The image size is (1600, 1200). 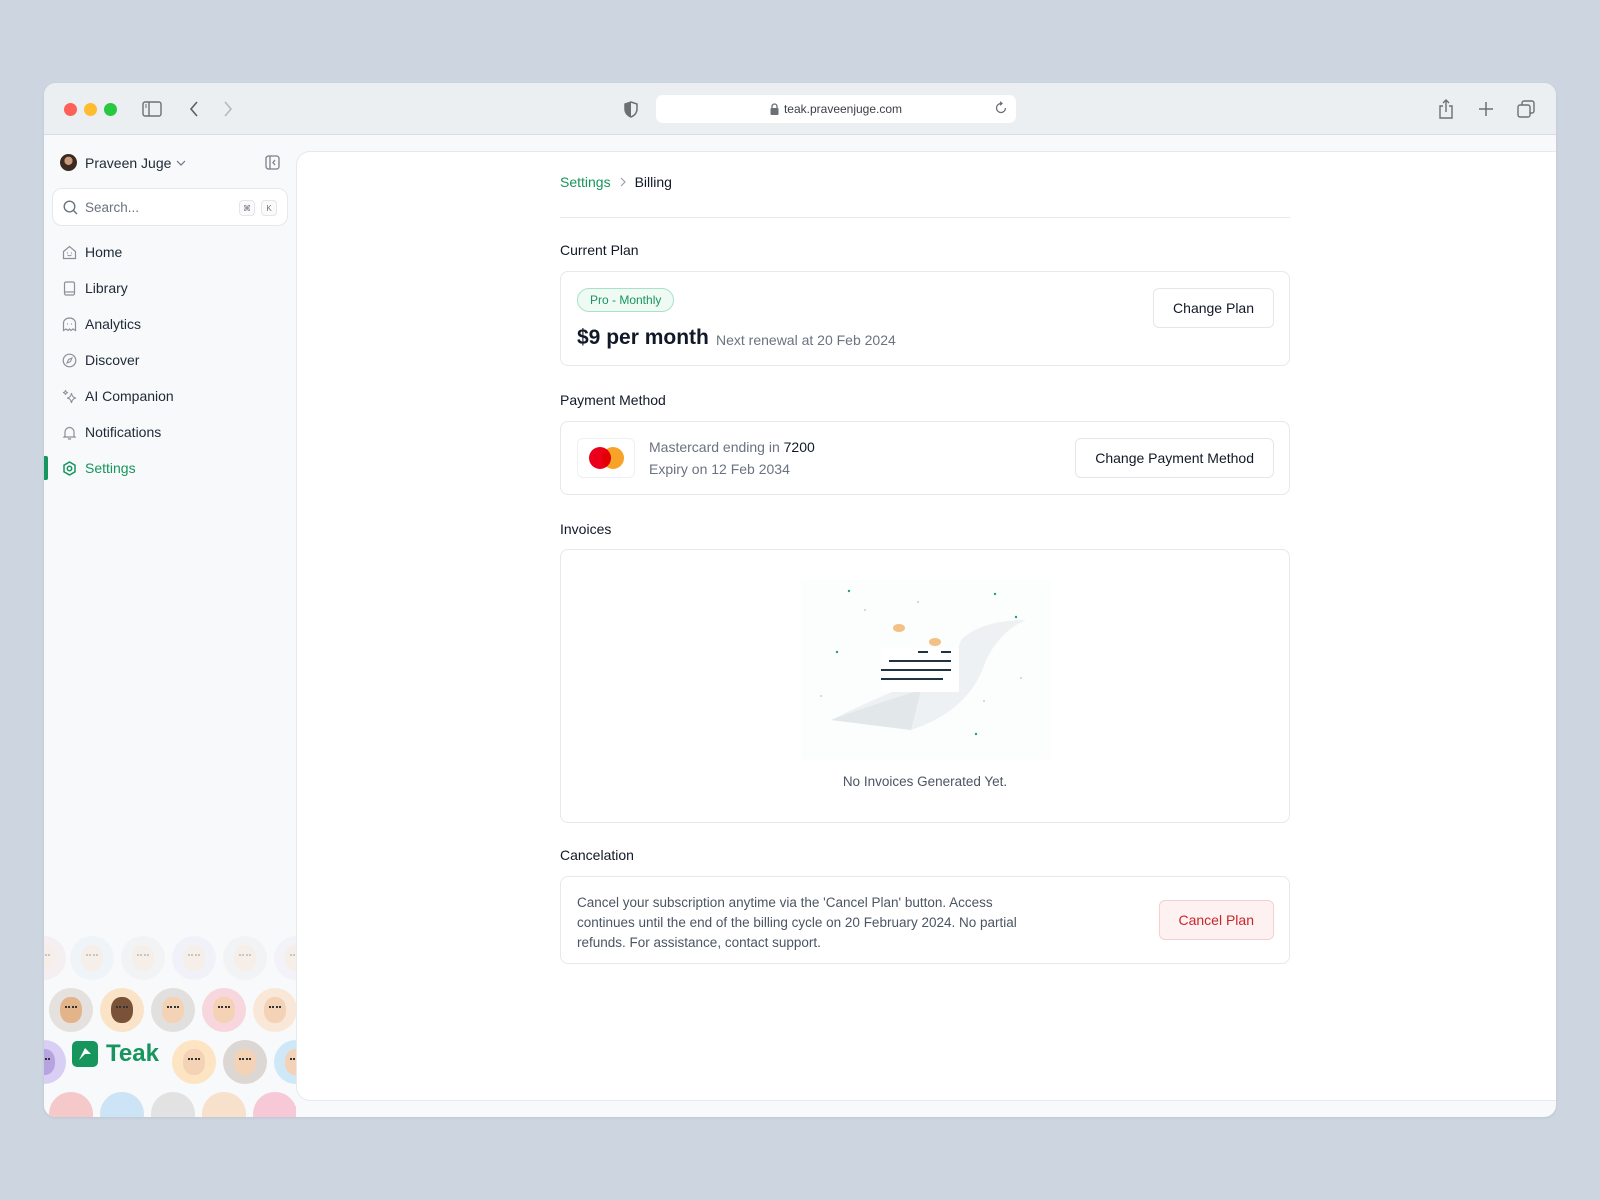 I want to click on sidebar-item-discover: Discover, so click(x=170, y=360).